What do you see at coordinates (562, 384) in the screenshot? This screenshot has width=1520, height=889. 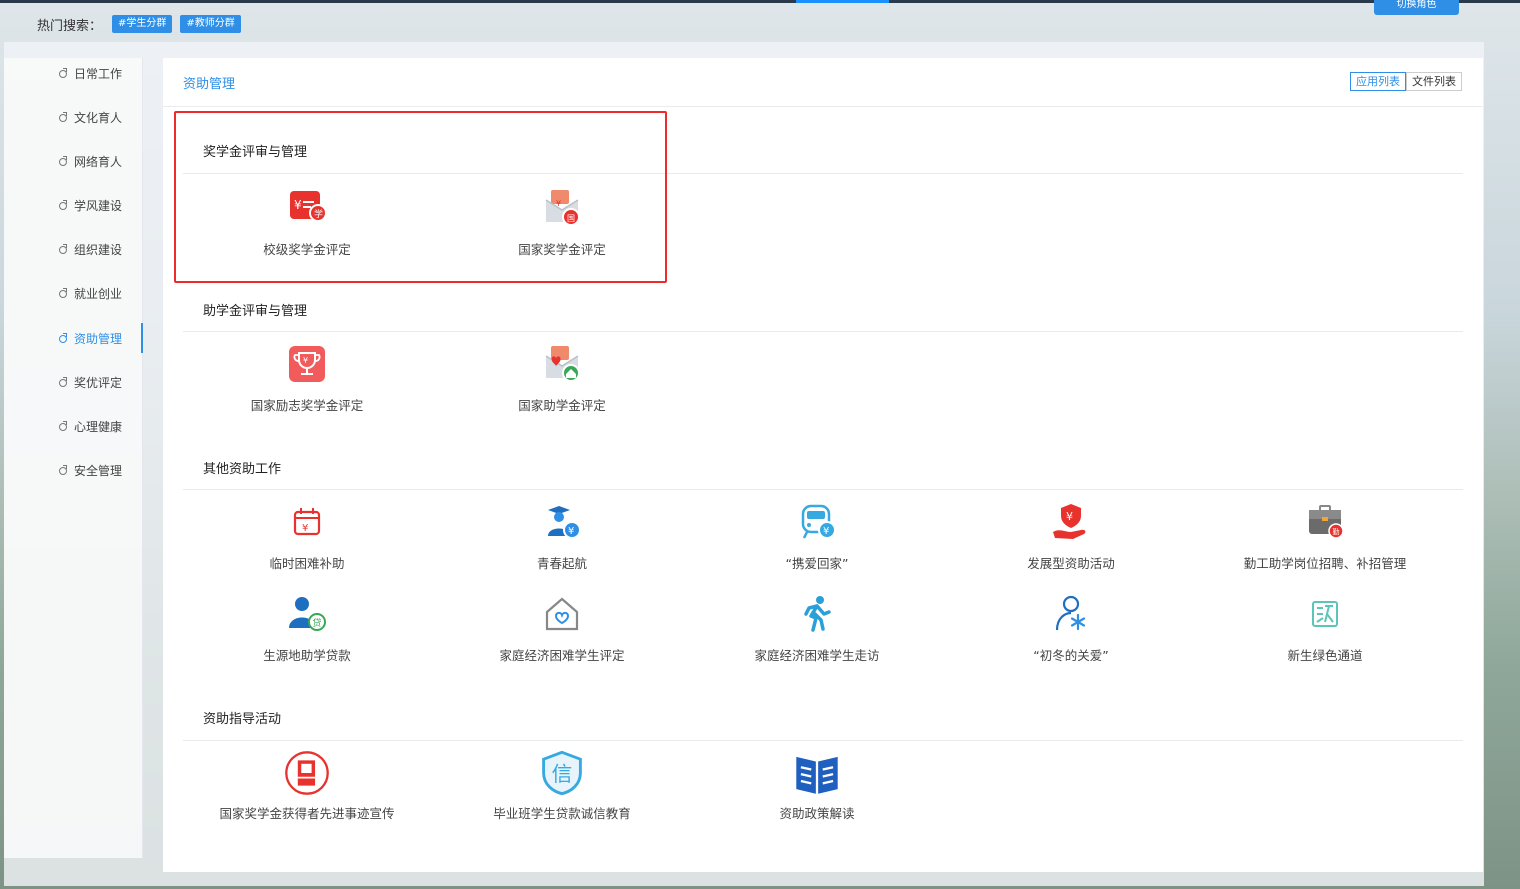 I see `app-national-grant: 国家助学金评定` at bounding box center [562, 384].